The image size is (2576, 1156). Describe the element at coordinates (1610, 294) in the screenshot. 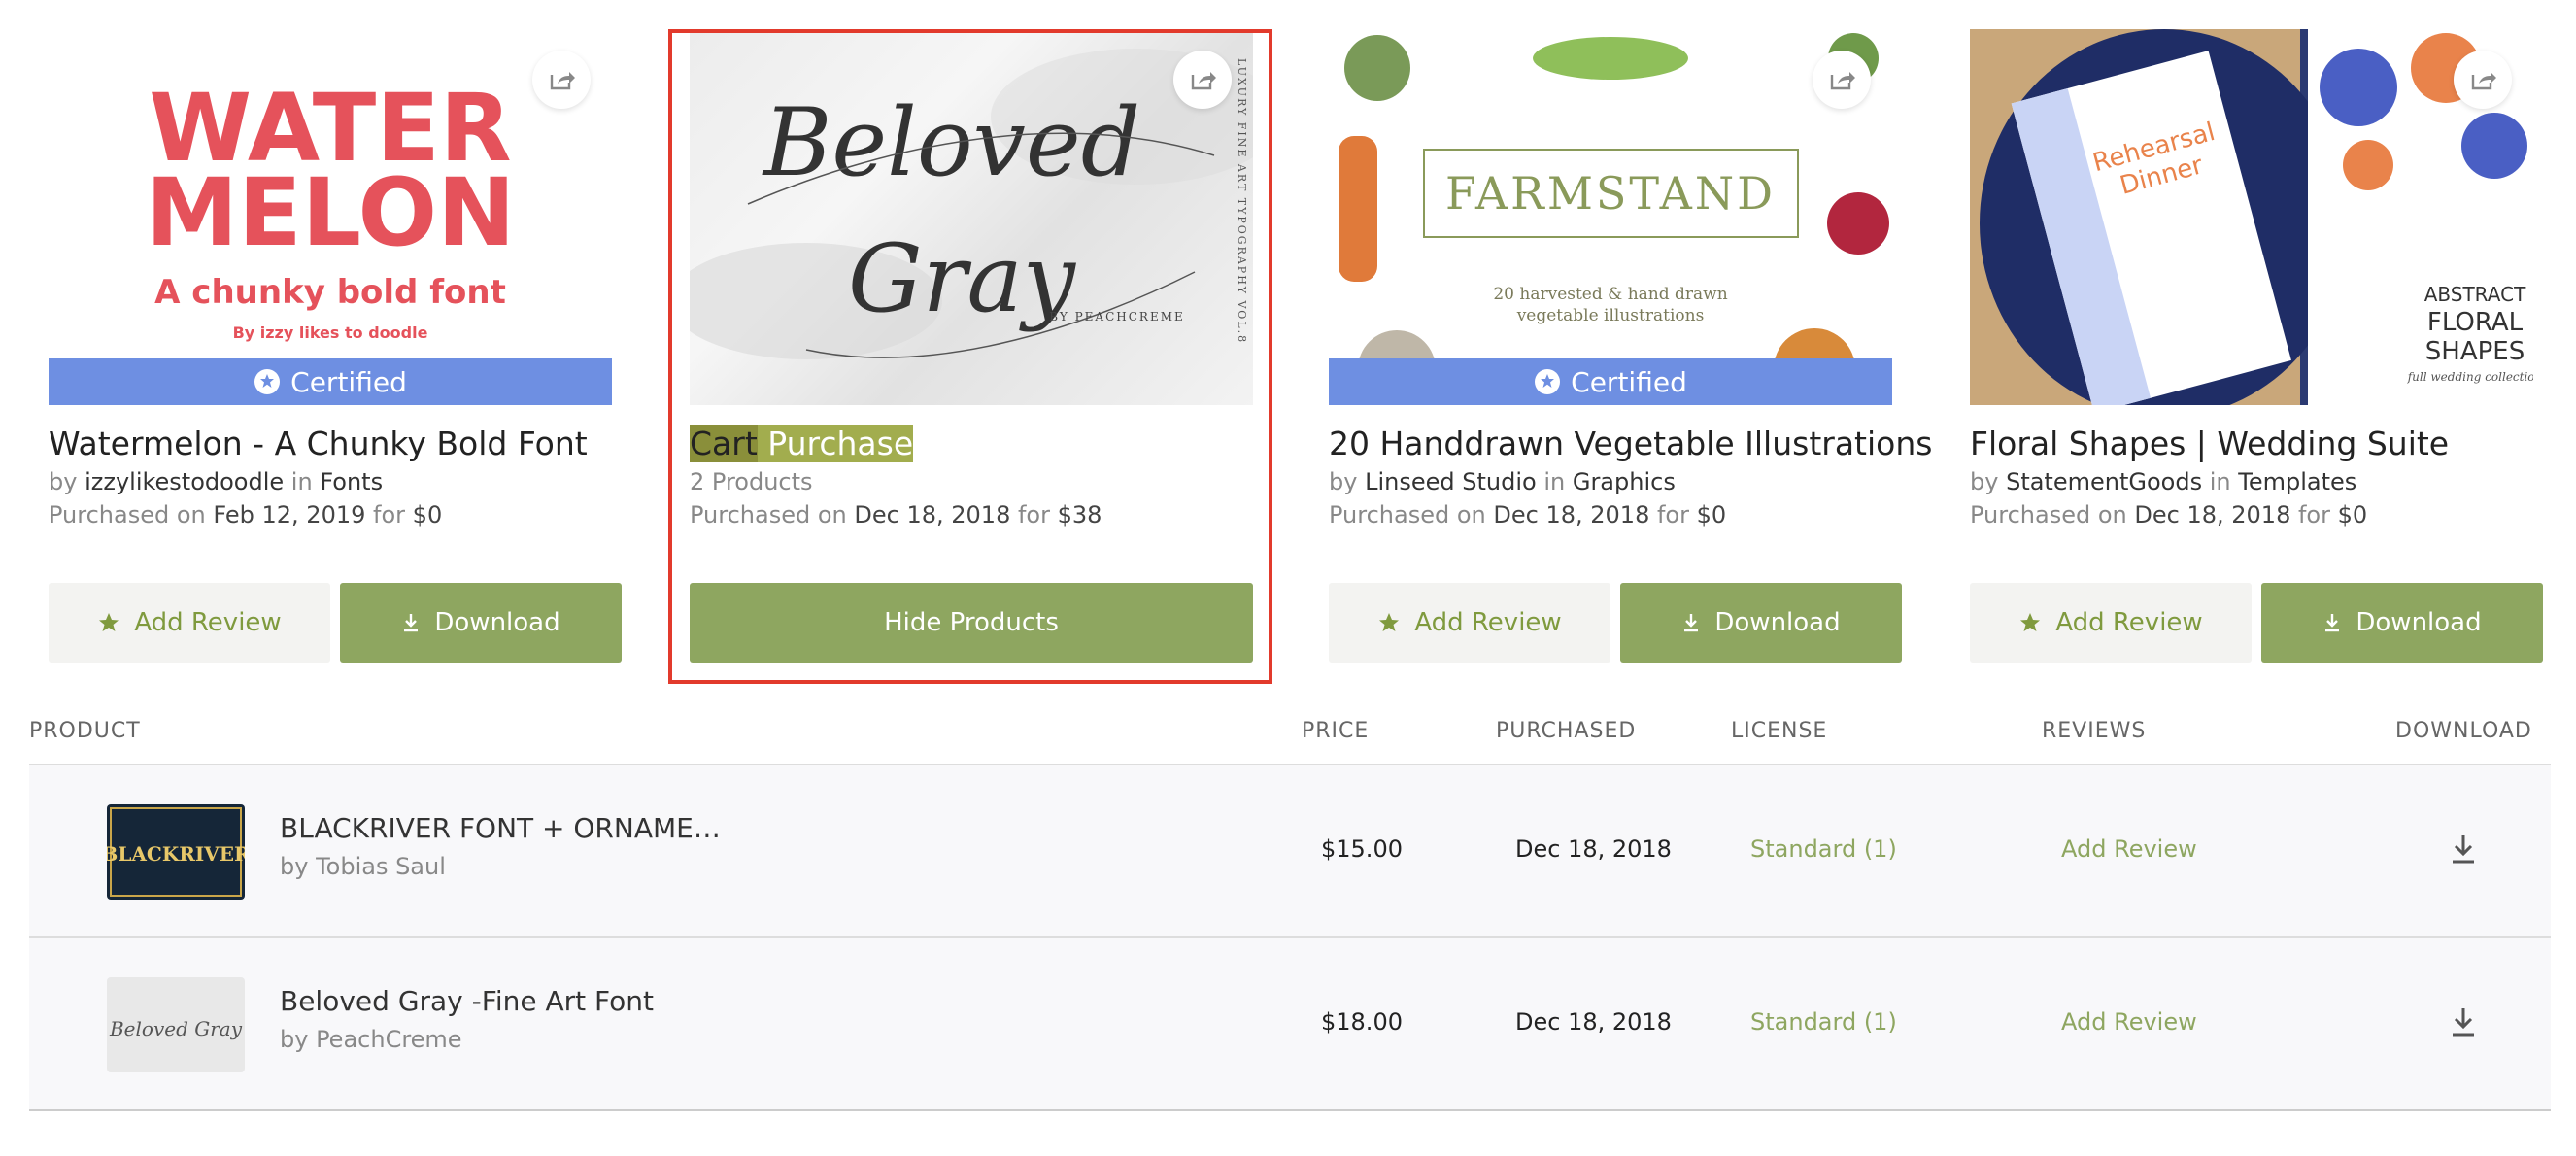

I see `svg-text: 20 harvested & hand drawn` at that location.